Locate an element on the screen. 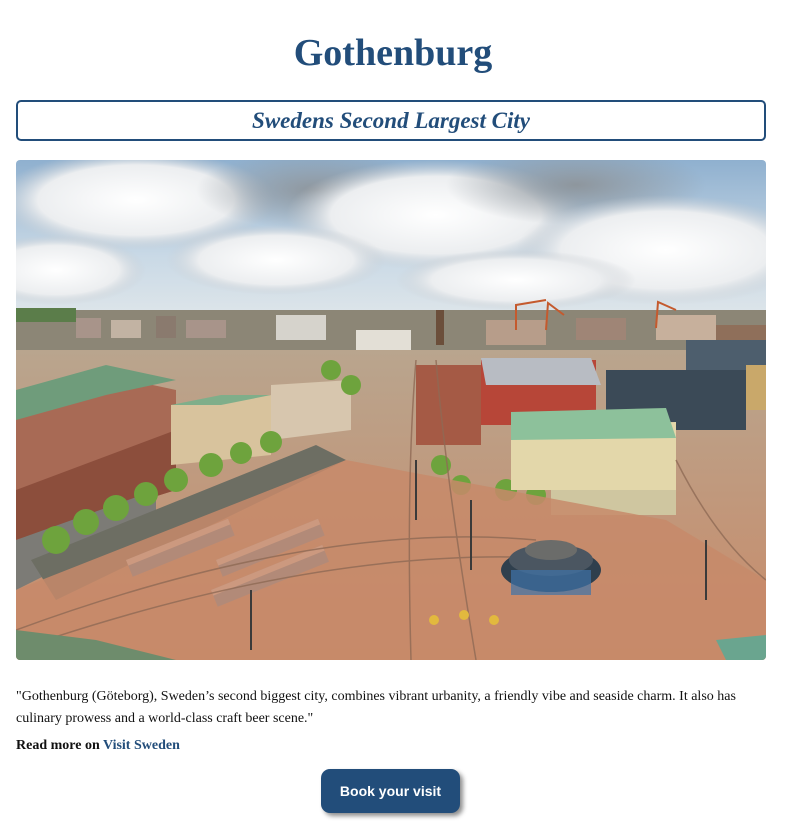  page-subtitle: Swedens Second Largest City is located at coordinates (391, 120).